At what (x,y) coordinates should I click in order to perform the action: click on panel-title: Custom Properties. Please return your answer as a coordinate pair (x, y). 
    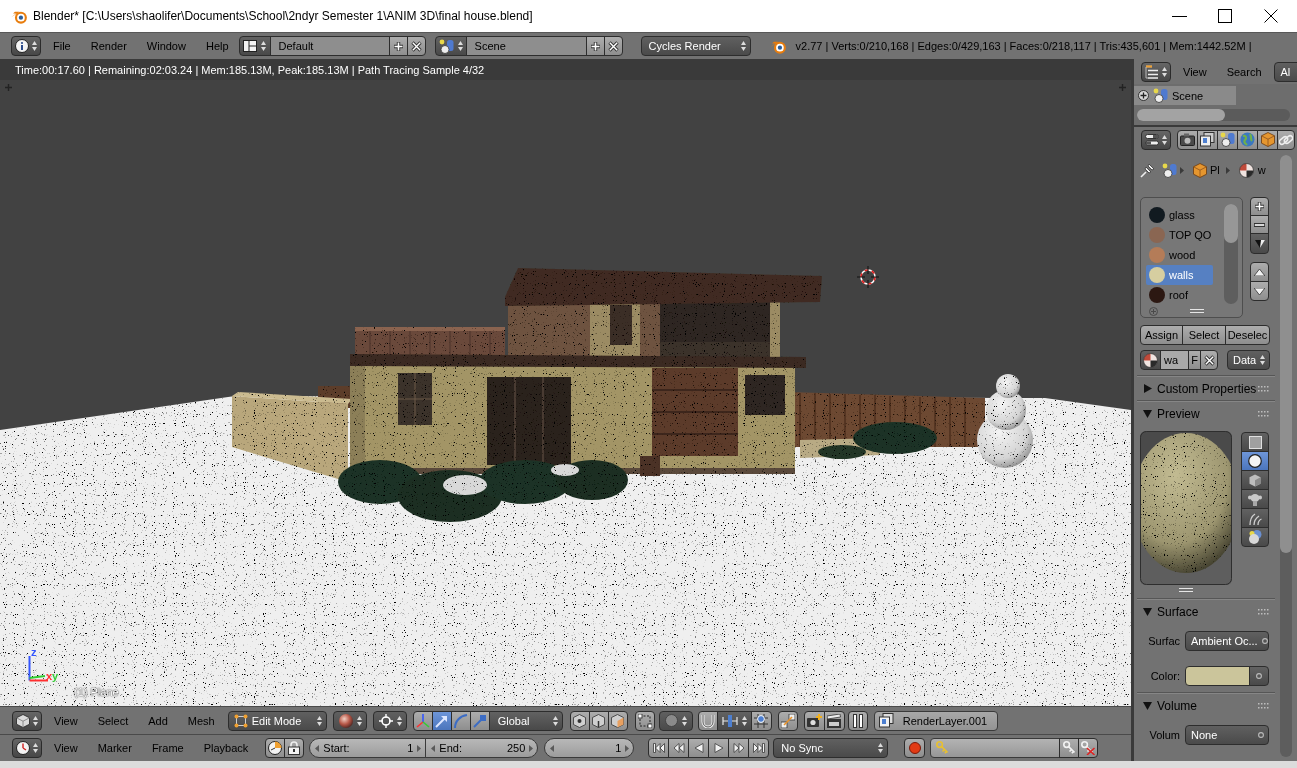
    Looking at the image, I should click on (1207, 388).